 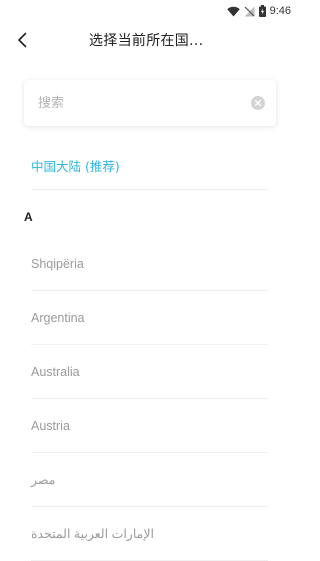 I want to click on country-item: Austria, so click(x=149, y=426).